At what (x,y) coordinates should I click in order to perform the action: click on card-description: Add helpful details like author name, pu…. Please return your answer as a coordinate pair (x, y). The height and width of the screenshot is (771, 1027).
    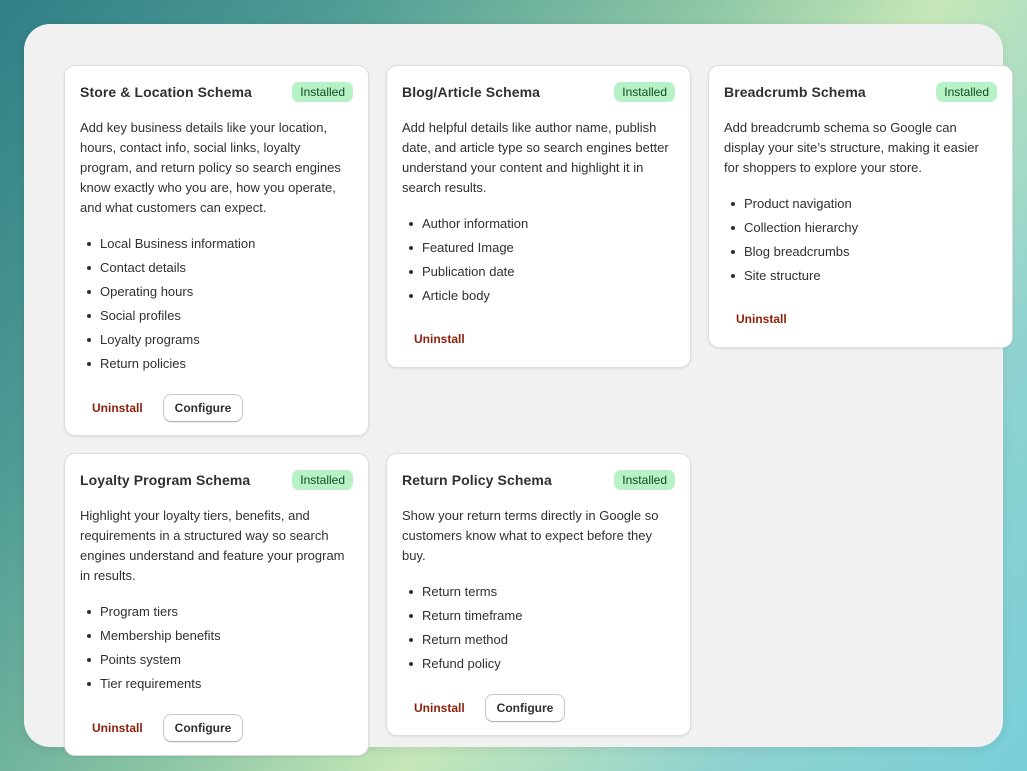
    Looking at the image, I should click on (535, 157).